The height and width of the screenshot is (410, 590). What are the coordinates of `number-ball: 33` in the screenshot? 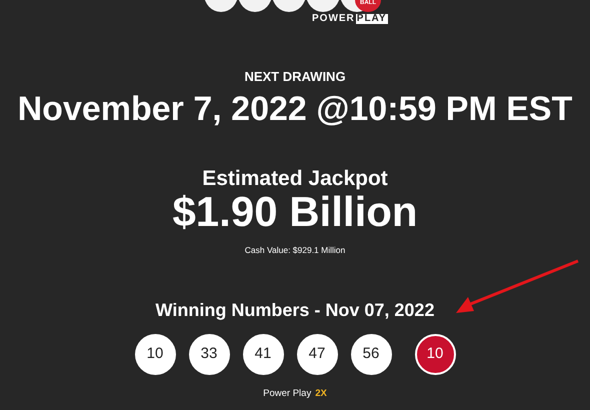 It's located at (209, 354).